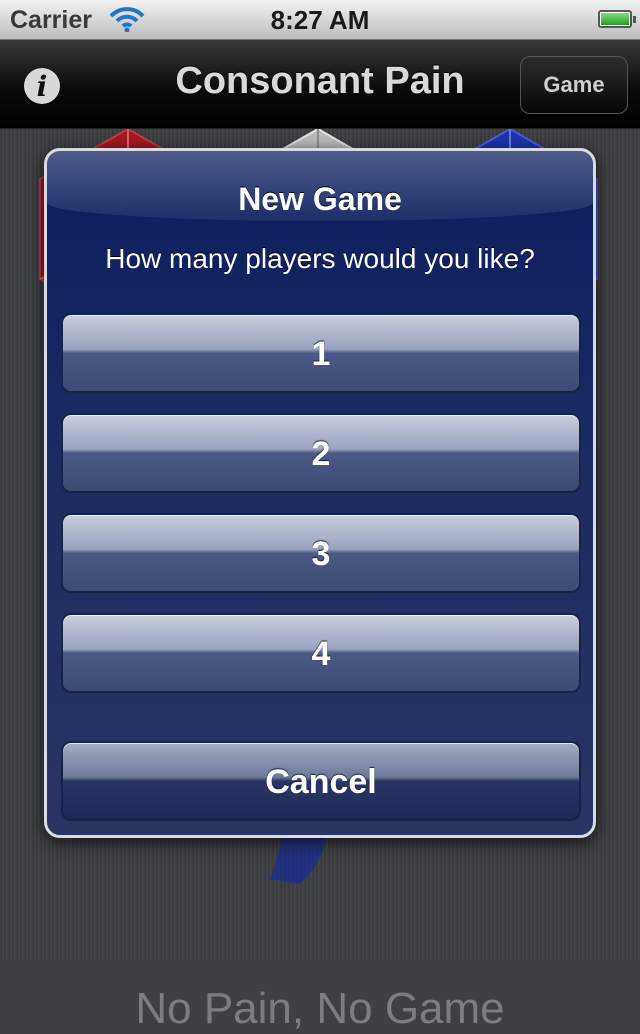  Describe the element at coordinates (321, 781) in the screenshot. I see `cancel-button: Cancel` at that location.